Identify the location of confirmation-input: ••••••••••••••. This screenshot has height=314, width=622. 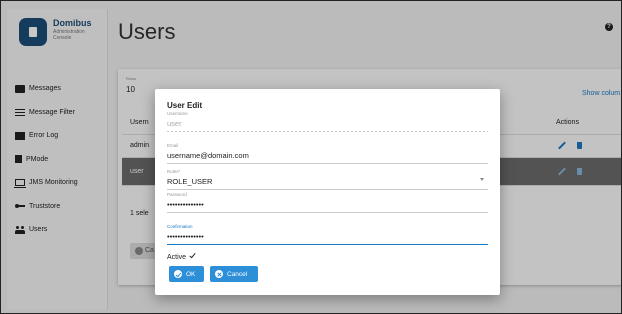
(327, 236).